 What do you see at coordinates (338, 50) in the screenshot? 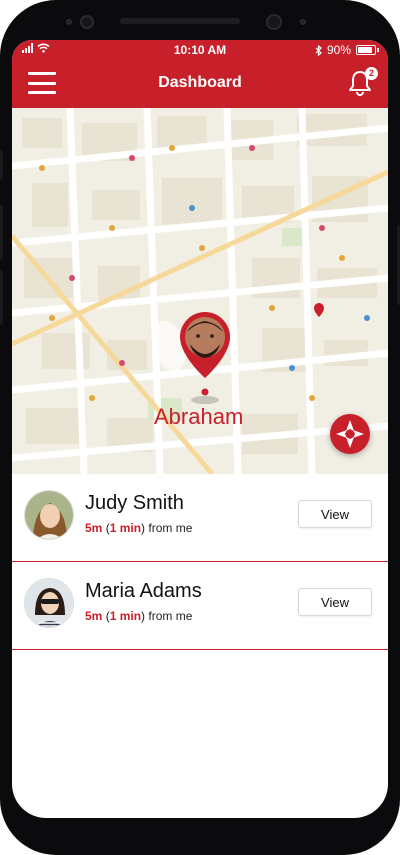
I see `battery-percent: 90%` at bounding box center [338, 50].